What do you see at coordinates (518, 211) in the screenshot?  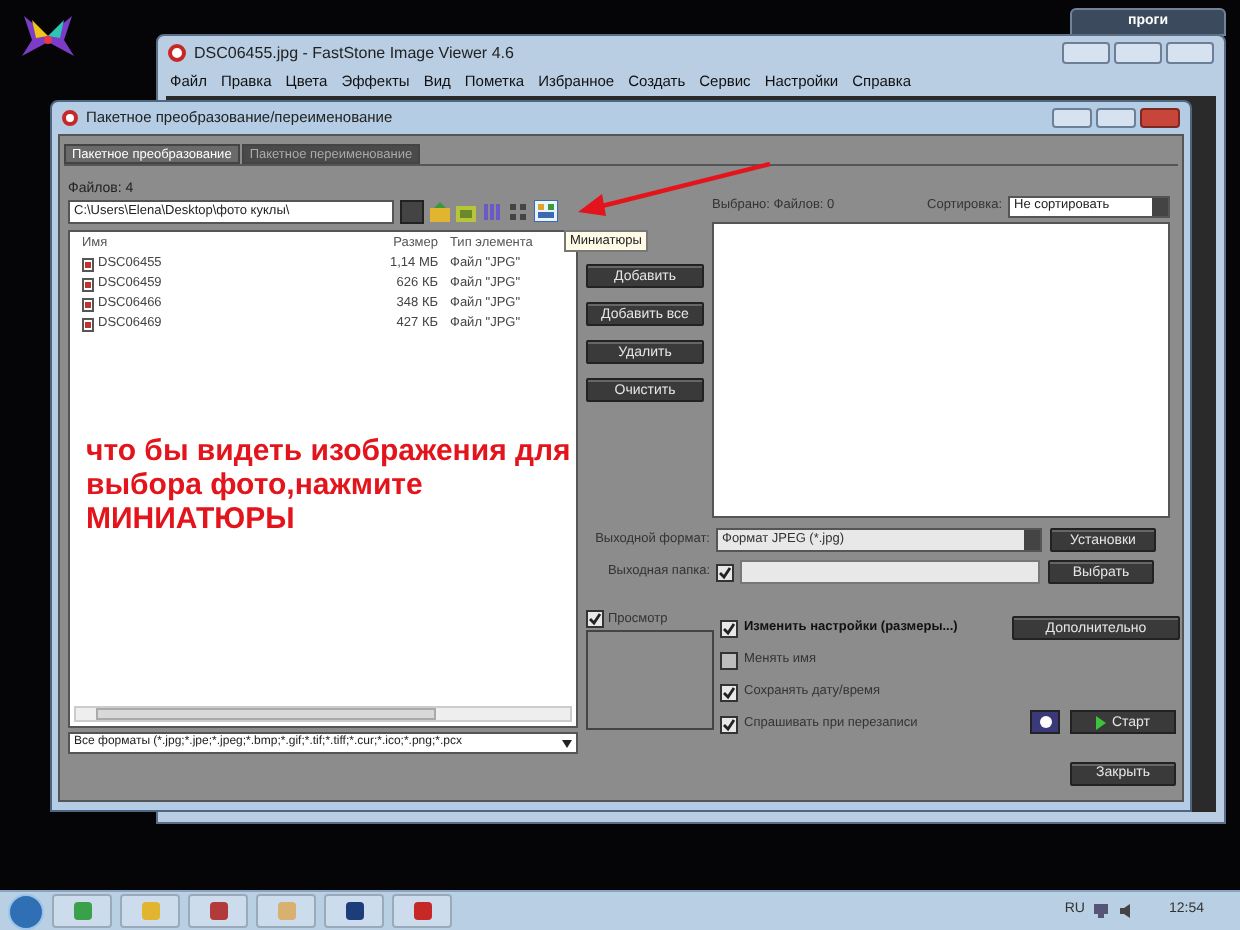 I see `list-icon` at bounding box center [518, 211].